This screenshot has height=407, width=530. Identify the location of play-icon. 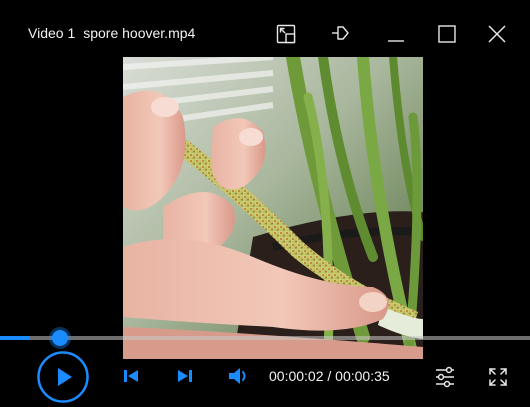
(63, 377).